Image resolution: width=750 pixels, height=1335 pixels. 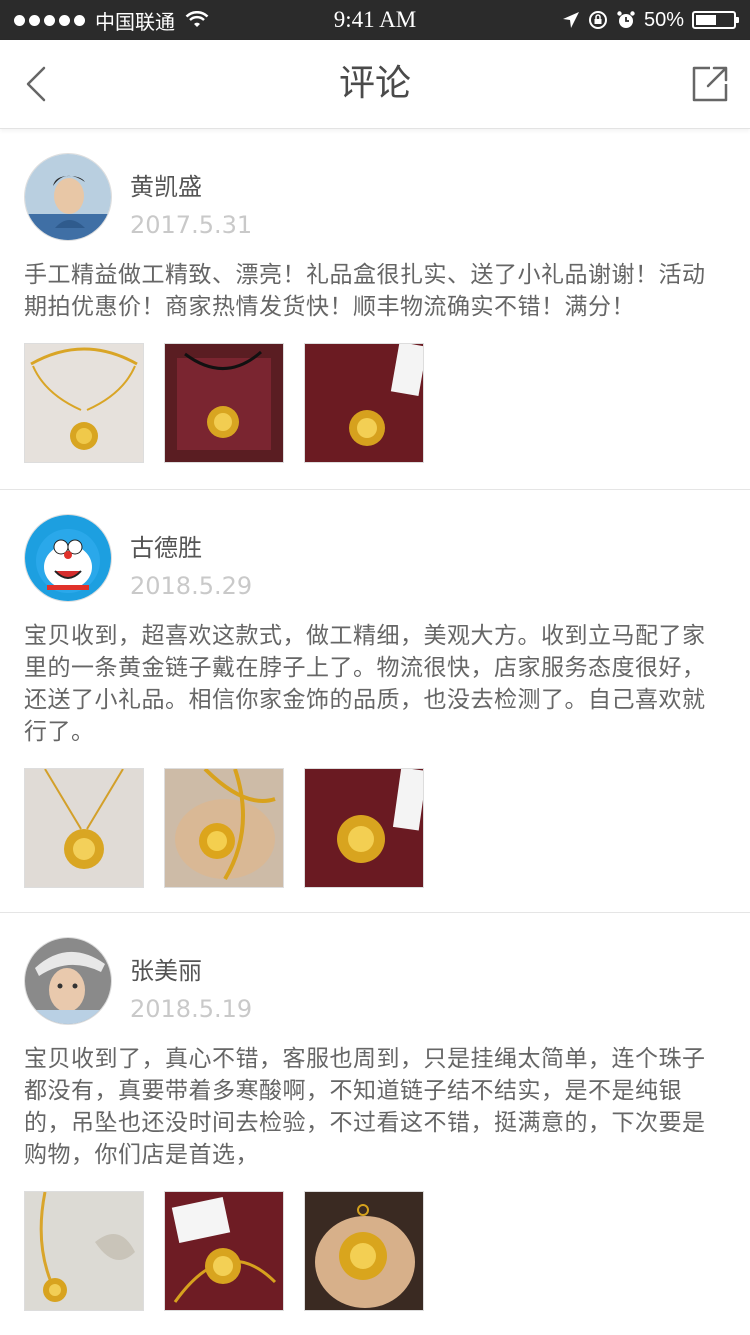 I want to click on rotation-lock-icon, so click(x=597, y=20).